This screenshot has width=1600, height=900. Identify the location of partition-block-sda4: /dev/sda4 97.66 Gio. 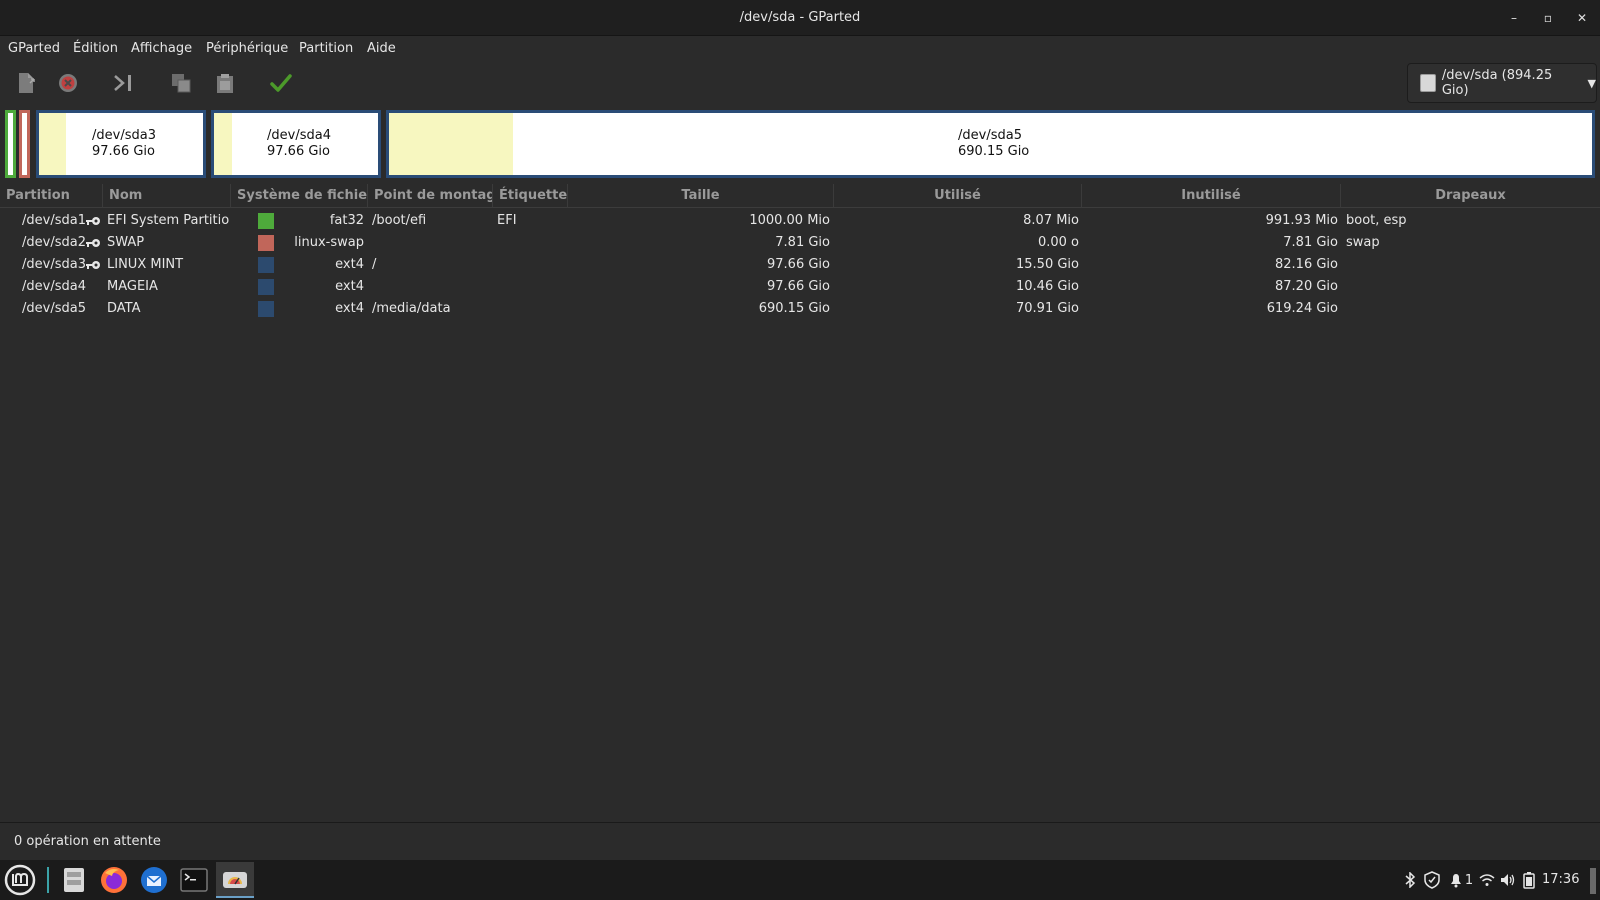
(296, 144).